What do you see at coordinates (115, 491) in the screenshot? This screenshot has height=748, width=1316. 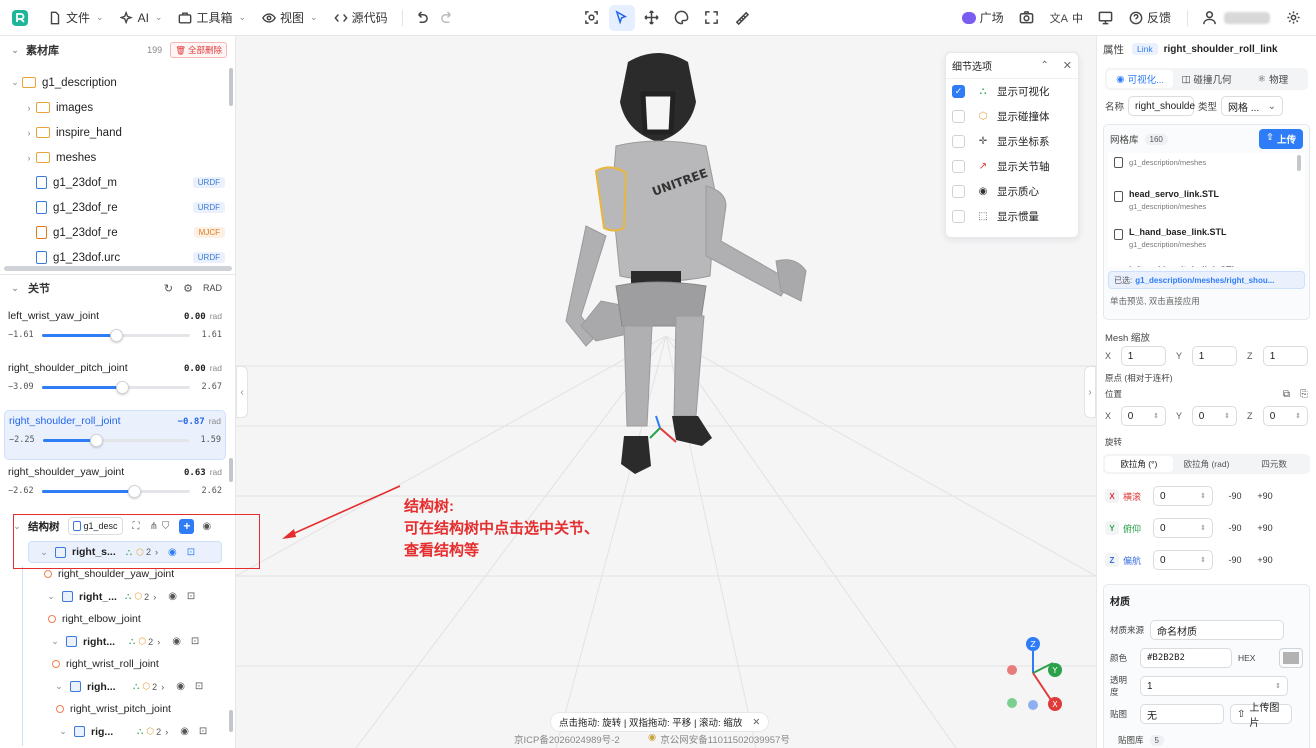 I see `joint-slider: −2.62 2.62` at bounding box center [115, 491].